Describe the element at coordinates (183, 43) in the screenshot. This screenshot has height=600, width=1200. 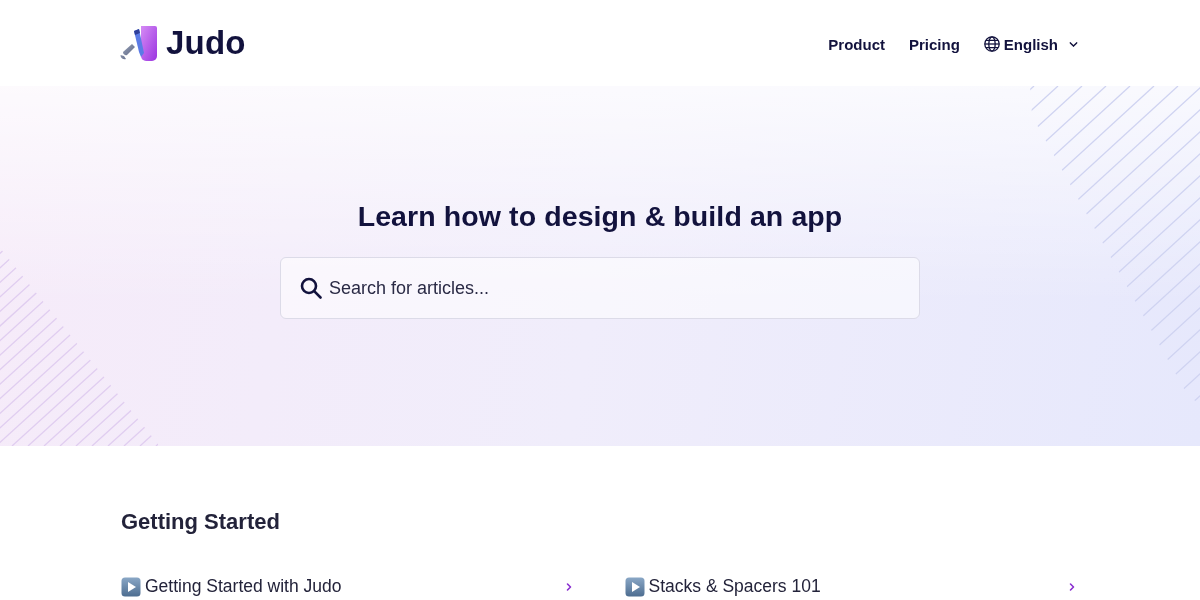
I see `logo: Judo` at that location.